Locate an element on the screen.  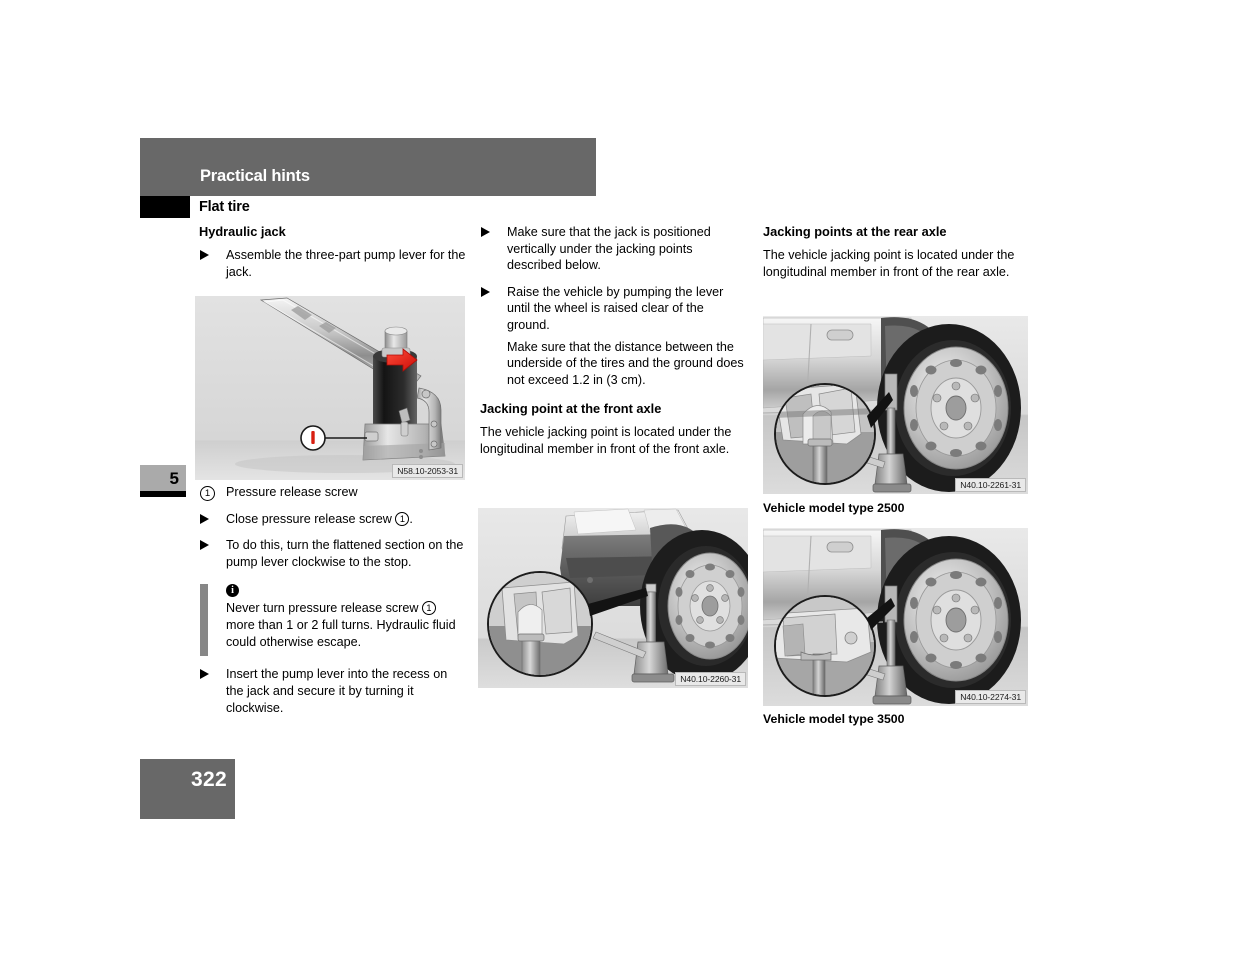
chapter-title: Practical hints is located at coordinates (255, 176).